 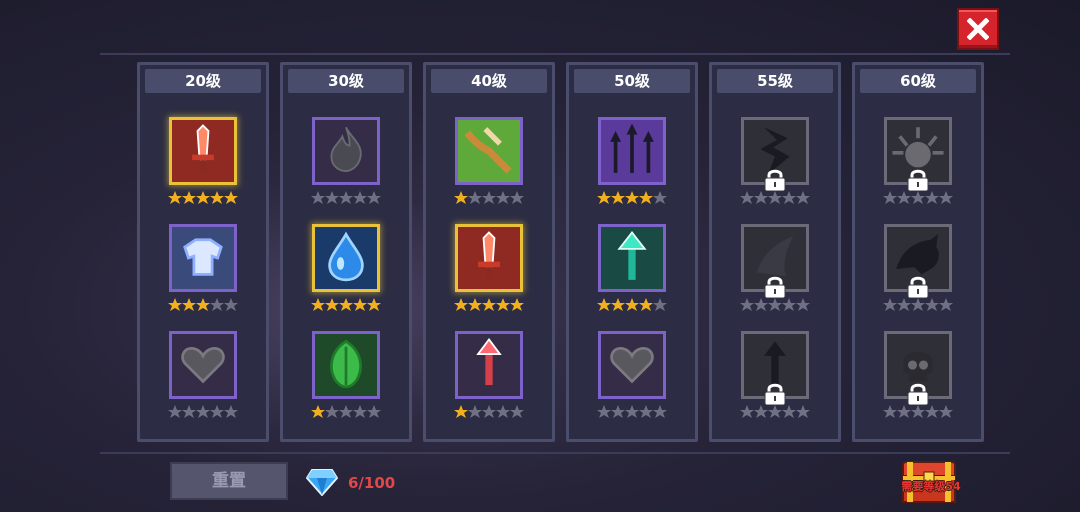 I want to click on red-arrow-icon, so click(x=489, y=361).